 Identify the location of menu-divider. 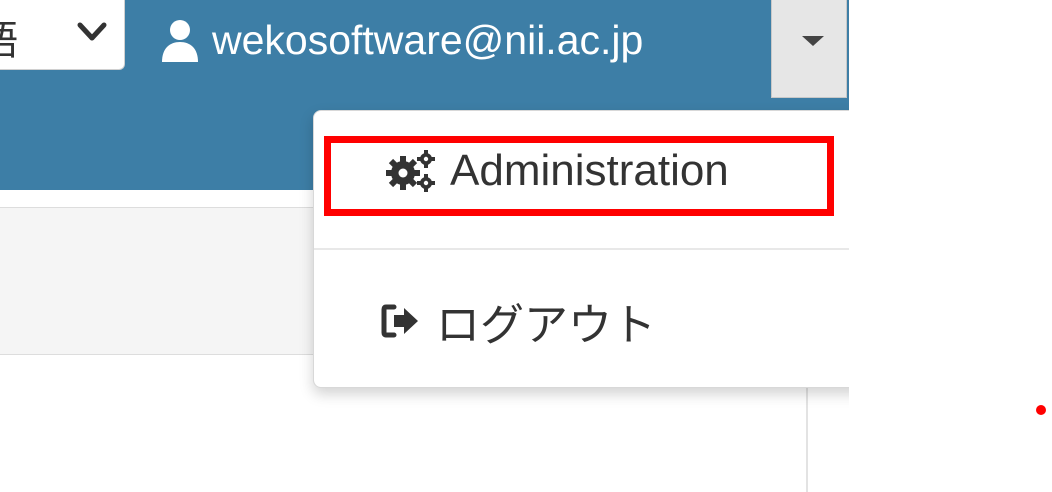
(582, 249).